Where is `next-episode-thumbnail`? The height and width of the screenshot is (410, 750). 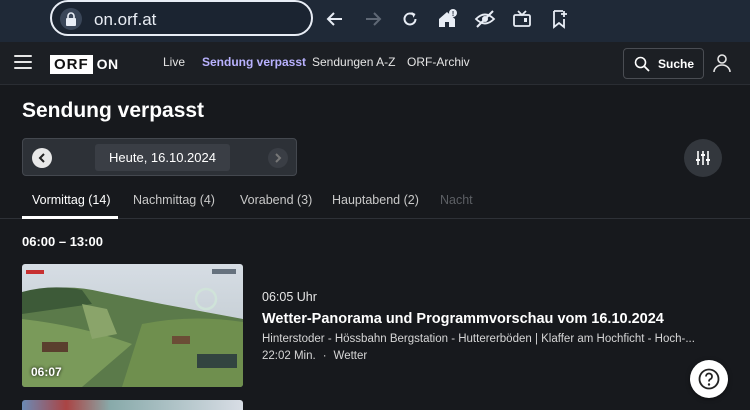 next-episode-thumbnail is located at coordinates (132, 405).